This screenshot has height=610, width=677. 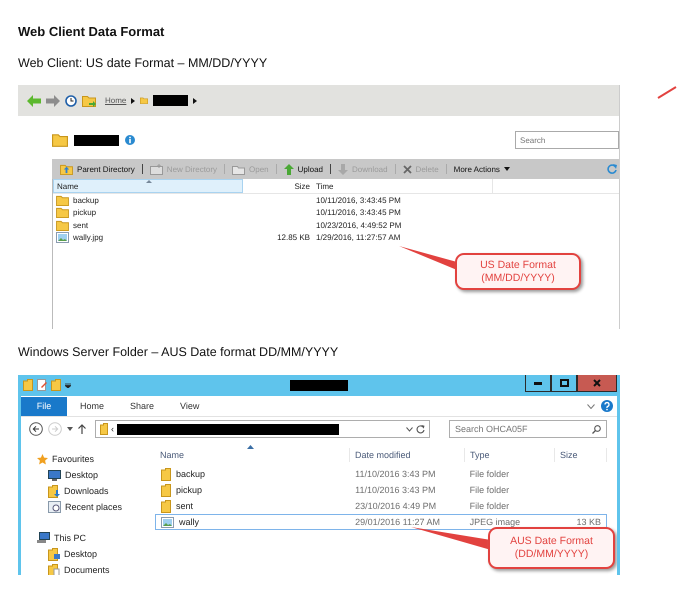 I want to click on file-type: JPEG image, so click(x=495, y=522).